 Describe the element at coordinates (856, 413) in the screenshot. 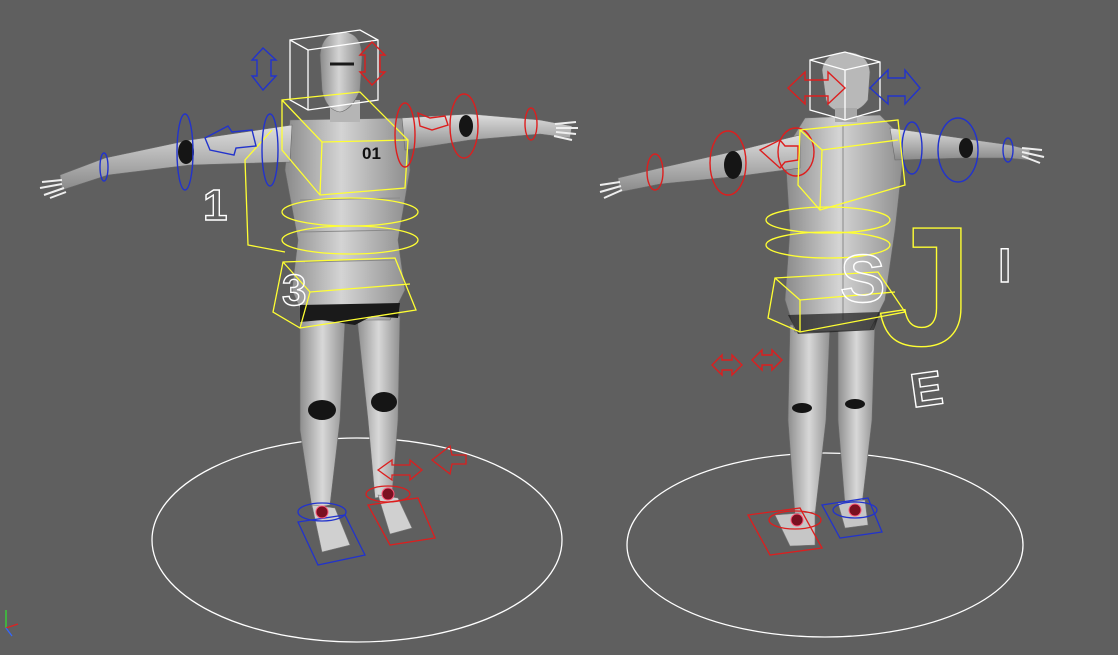

I see `right-leg-back` at that location.